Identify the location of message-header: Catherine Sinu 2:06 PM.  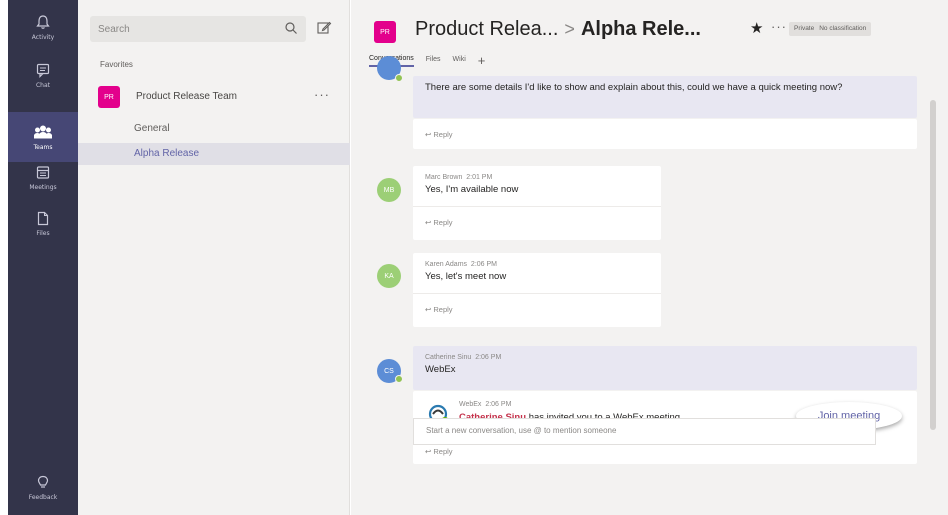
(665, 357).